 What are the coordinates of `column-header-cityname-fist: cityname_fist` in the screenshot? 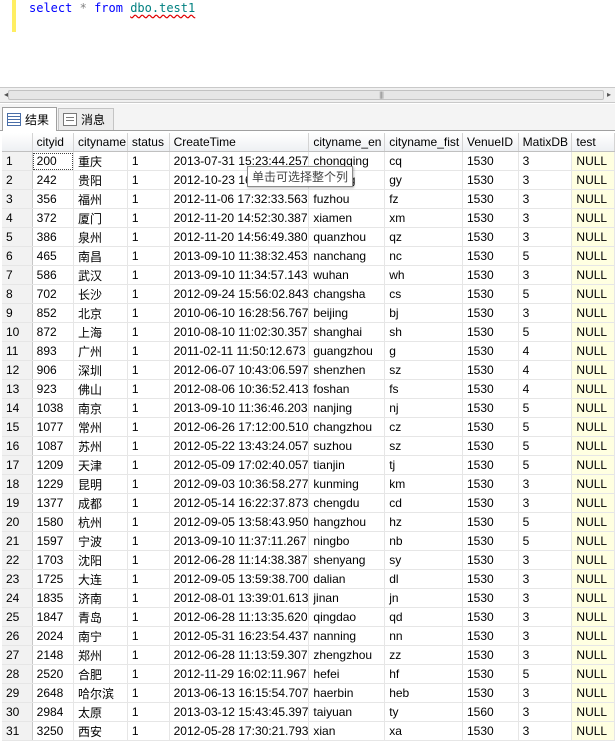 It's located at (423, 142).